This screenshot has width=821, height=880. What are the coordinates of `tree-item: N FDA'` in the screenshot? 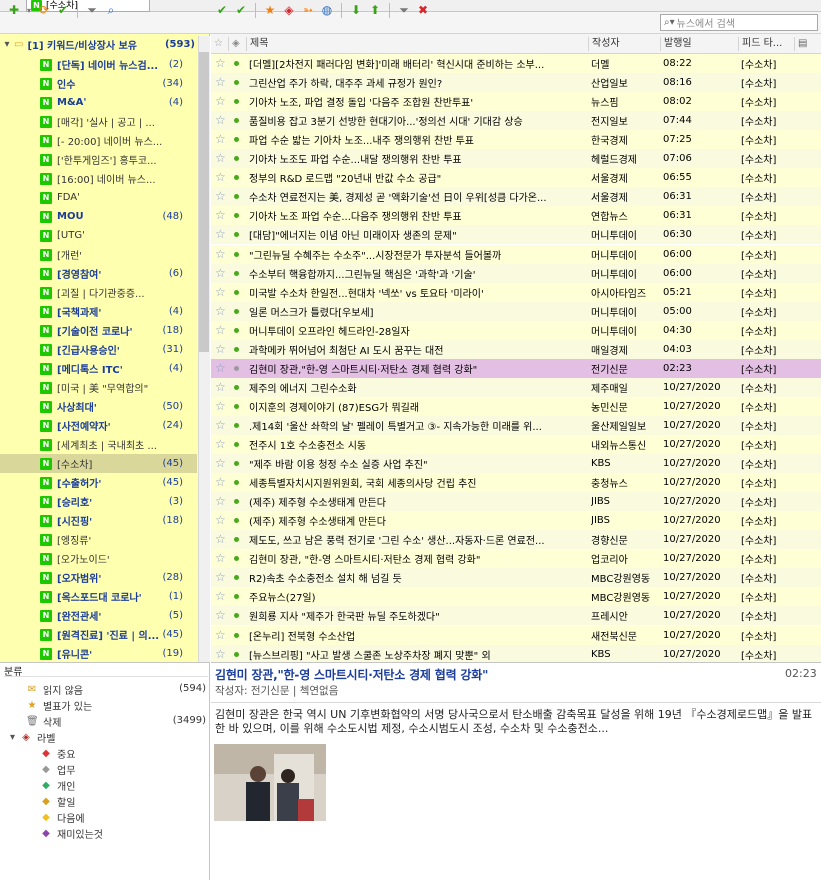 It's located at (98, 197).